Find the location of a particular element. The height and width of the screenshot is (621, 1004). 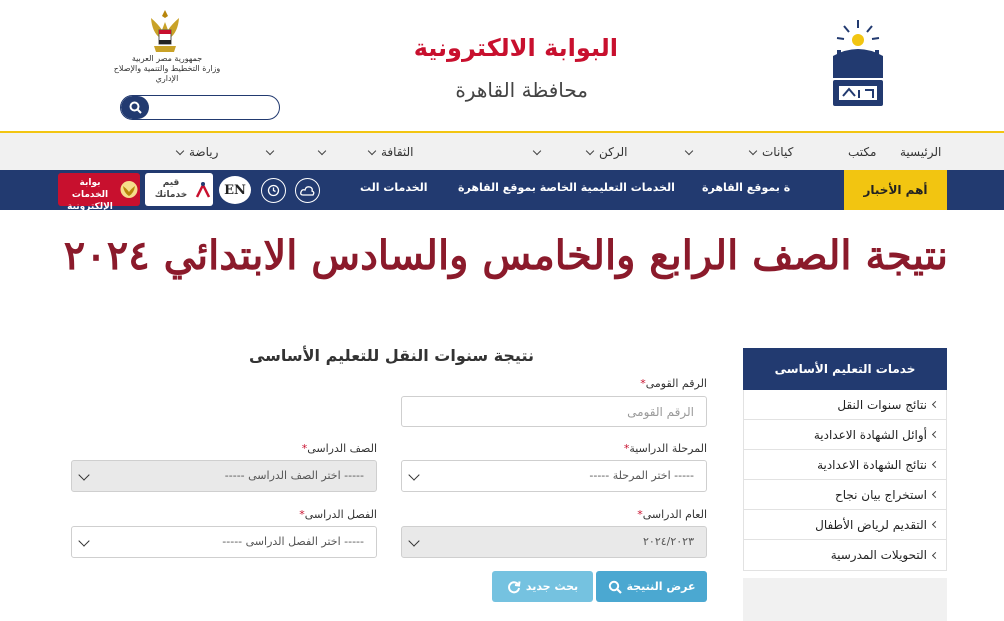

portal-subtitle: محافظة القاهرة is located at coordinates (521, 90).